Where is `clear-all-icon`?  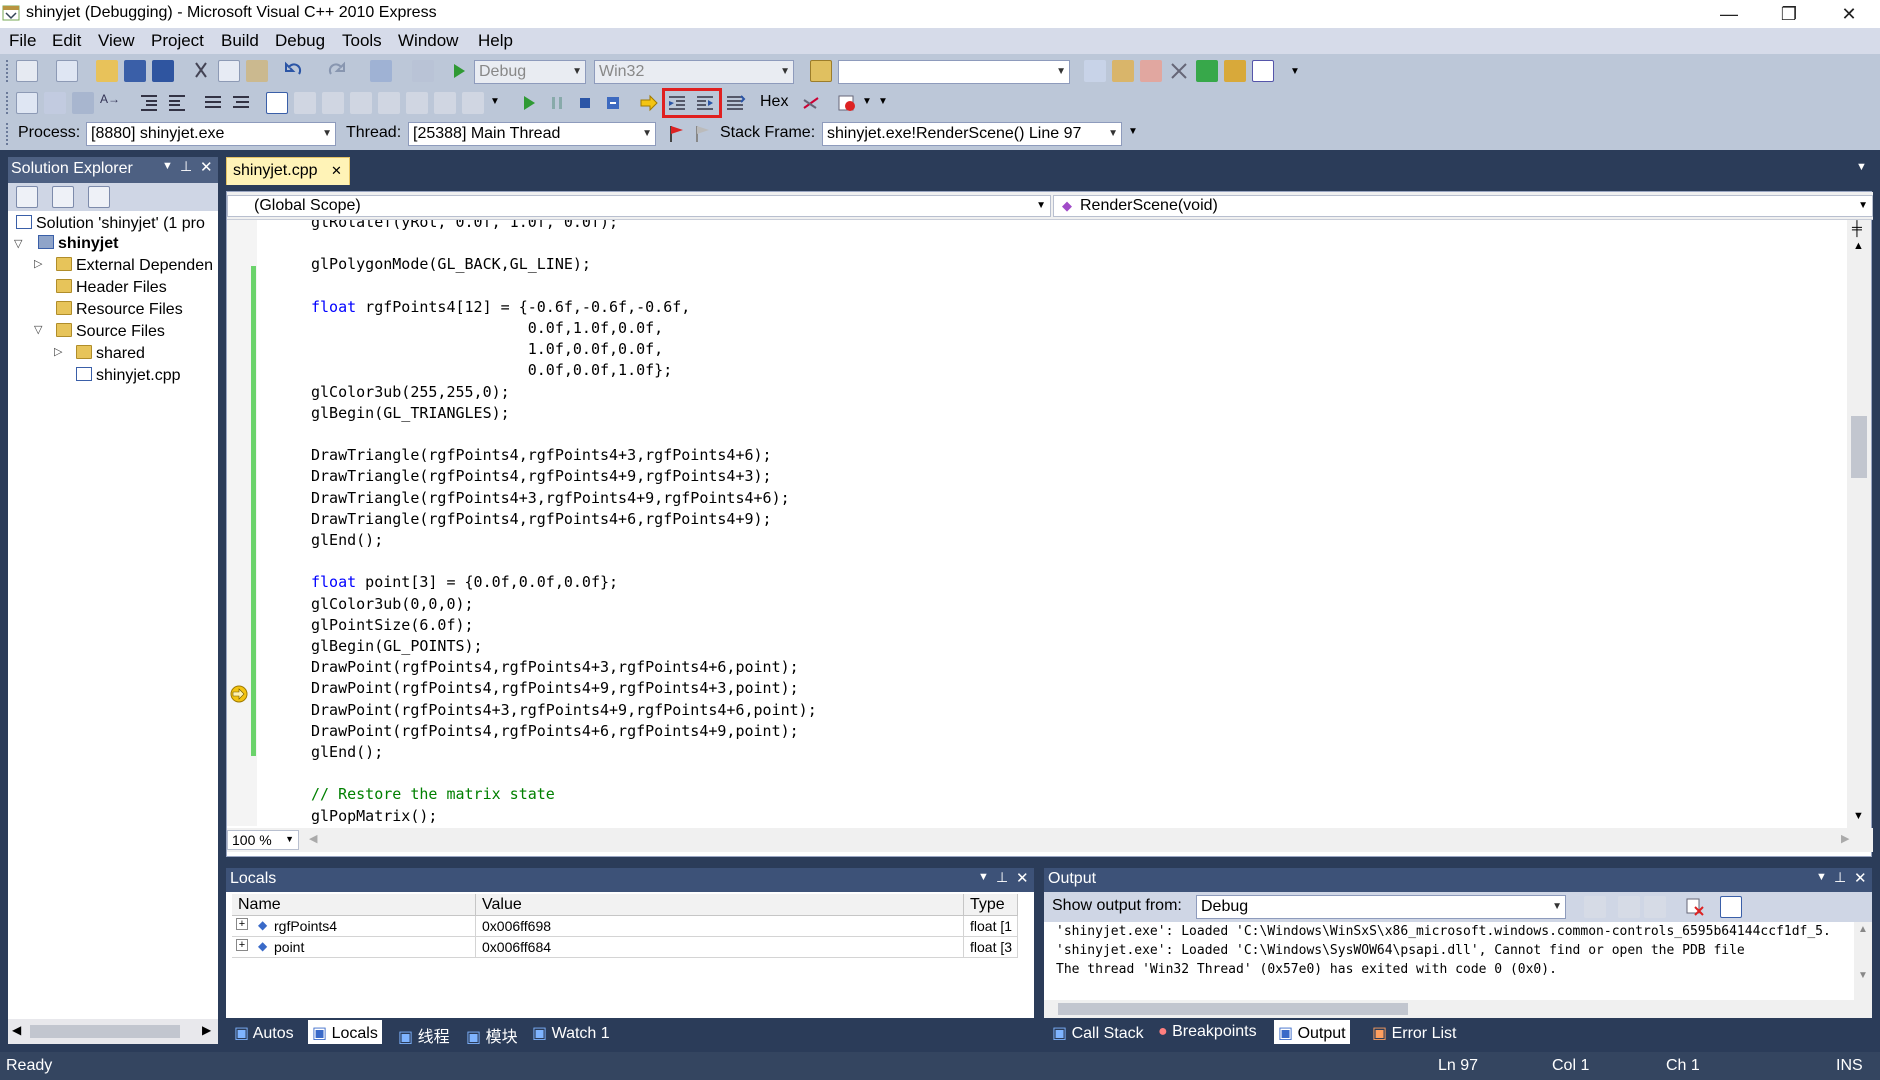
clear-all-icon is located at coordinates (1695, 907).